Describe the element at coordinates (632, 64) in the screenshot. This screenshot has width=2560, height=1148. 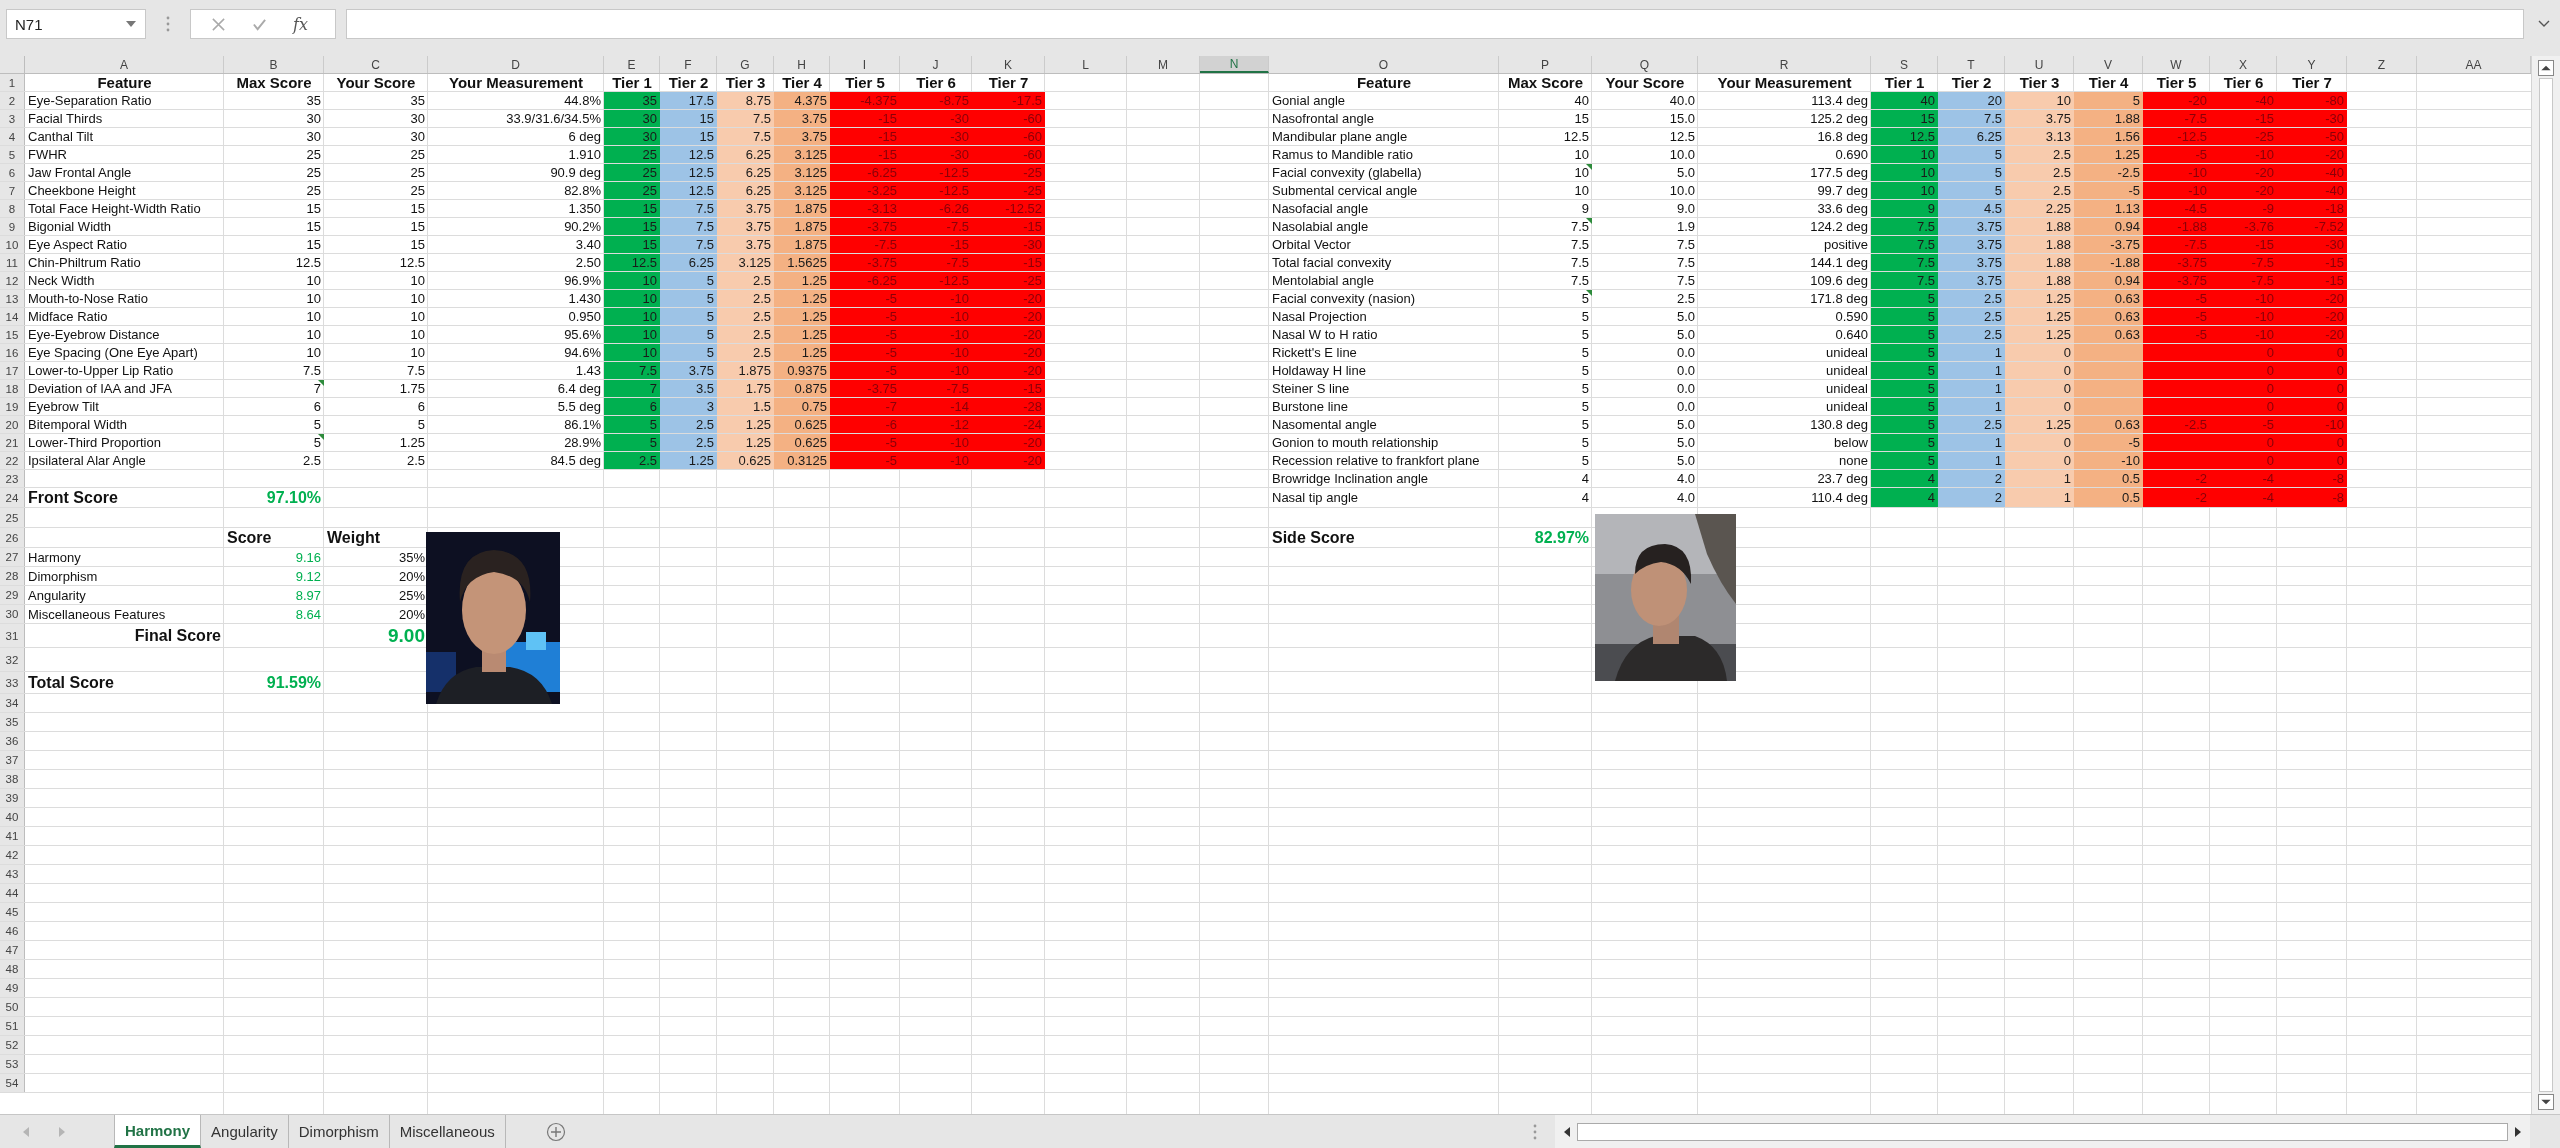
I see `column-header: E` at that location.